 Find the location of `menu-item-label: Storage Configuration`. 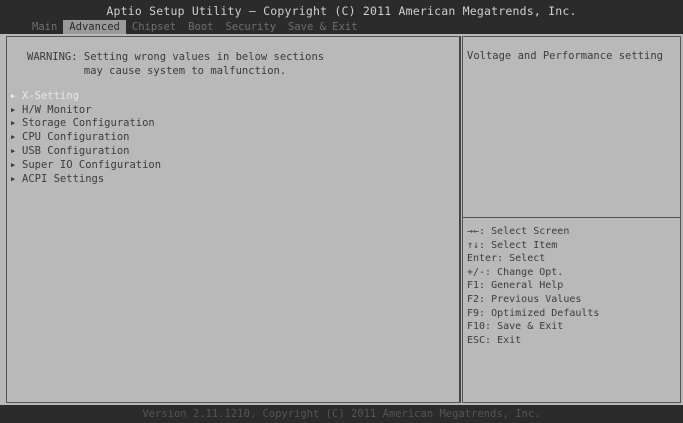

menu-item-label: Storage Configuration is located at coordinates (88, 123).